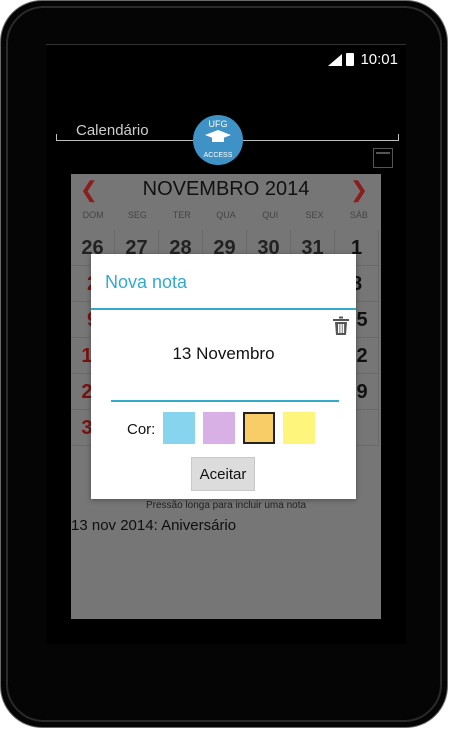  I want to click on weekday-header: DOM SEG TER QUA QUI SEX SÁB, so click(226, 218).